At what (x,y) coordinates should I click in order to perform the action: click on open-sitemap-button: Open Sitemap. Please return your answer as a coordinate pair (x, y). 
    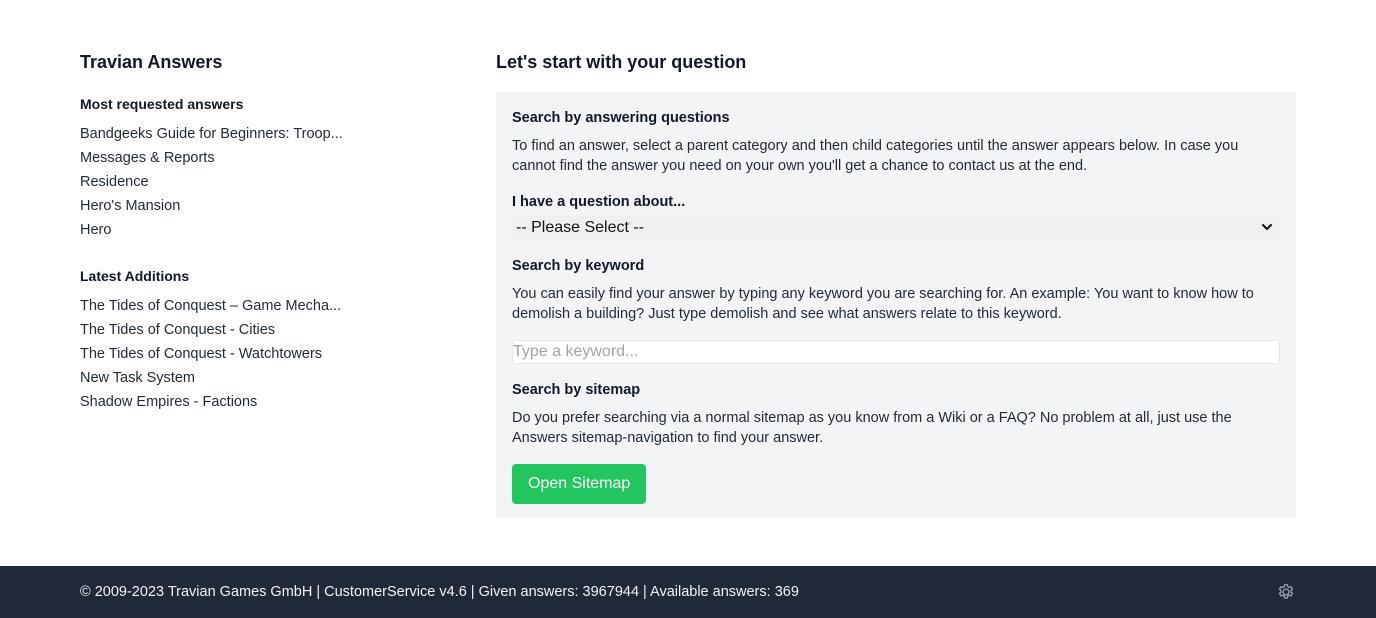
    Looking at the image, I should click on (579, 484).